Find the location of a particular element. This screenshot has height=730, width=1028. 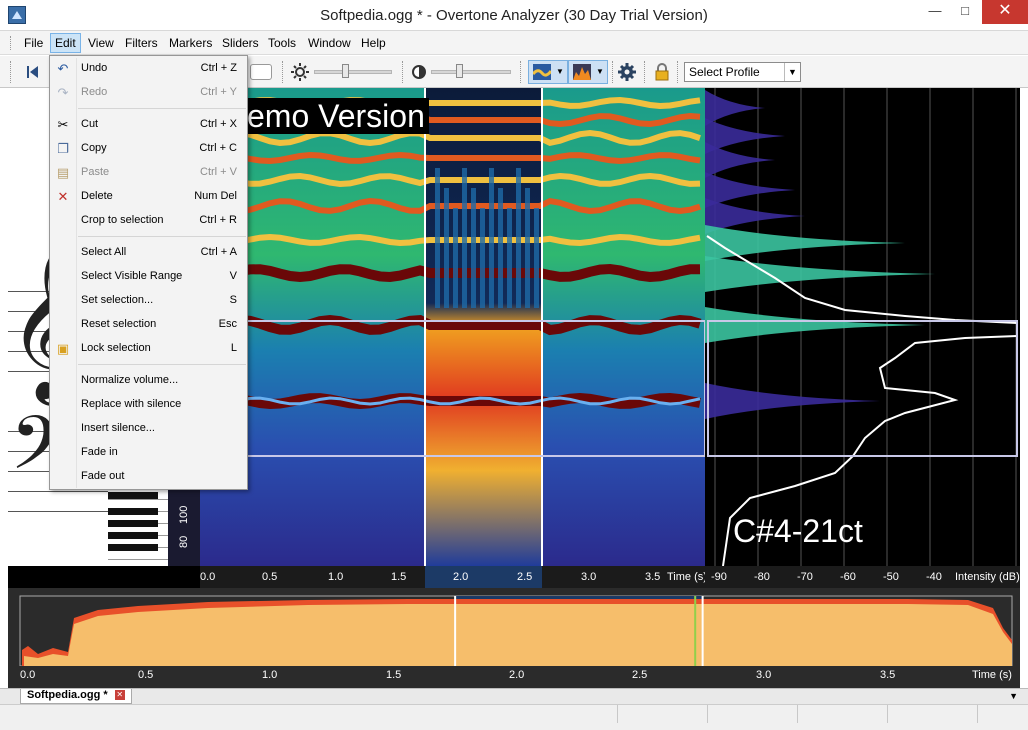

contrast-slider-thumb is located at coordinates (459, 71).